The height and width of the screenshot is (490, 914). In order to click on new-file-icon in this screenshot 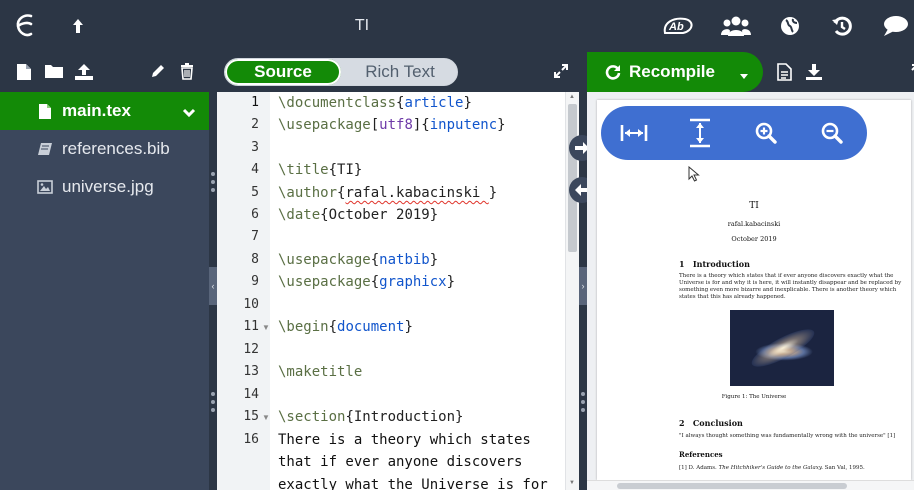, I will do `click(25, 72)`.